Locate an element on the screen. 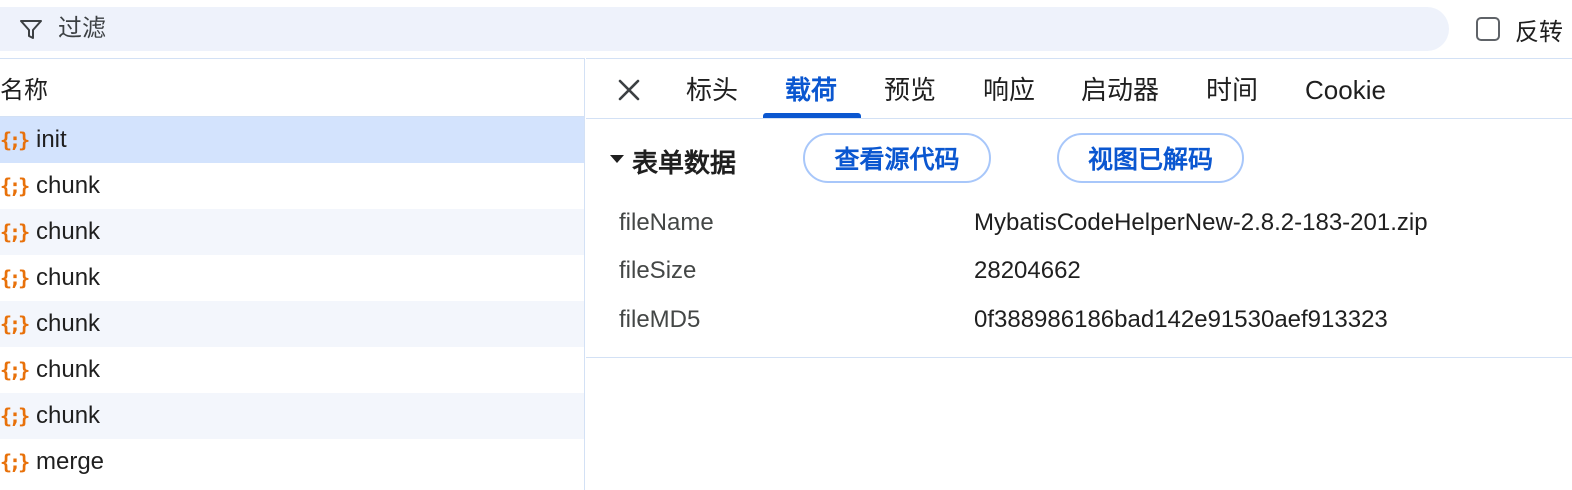 Image resolution: width=1572 pixels, height=490 pixels. tab-headers: 标头 is located at coordinates (712, 90).